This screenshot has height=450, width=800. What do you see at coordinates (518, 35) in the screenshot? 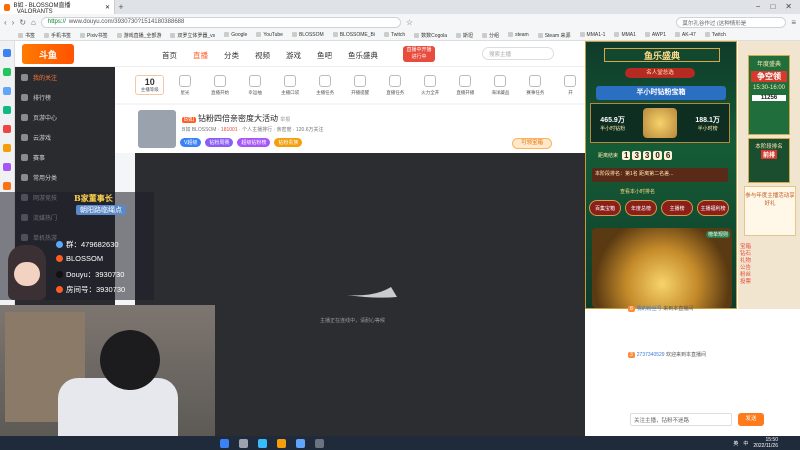
I see `bookmark-item: steam` at bounding box center [518, 35].